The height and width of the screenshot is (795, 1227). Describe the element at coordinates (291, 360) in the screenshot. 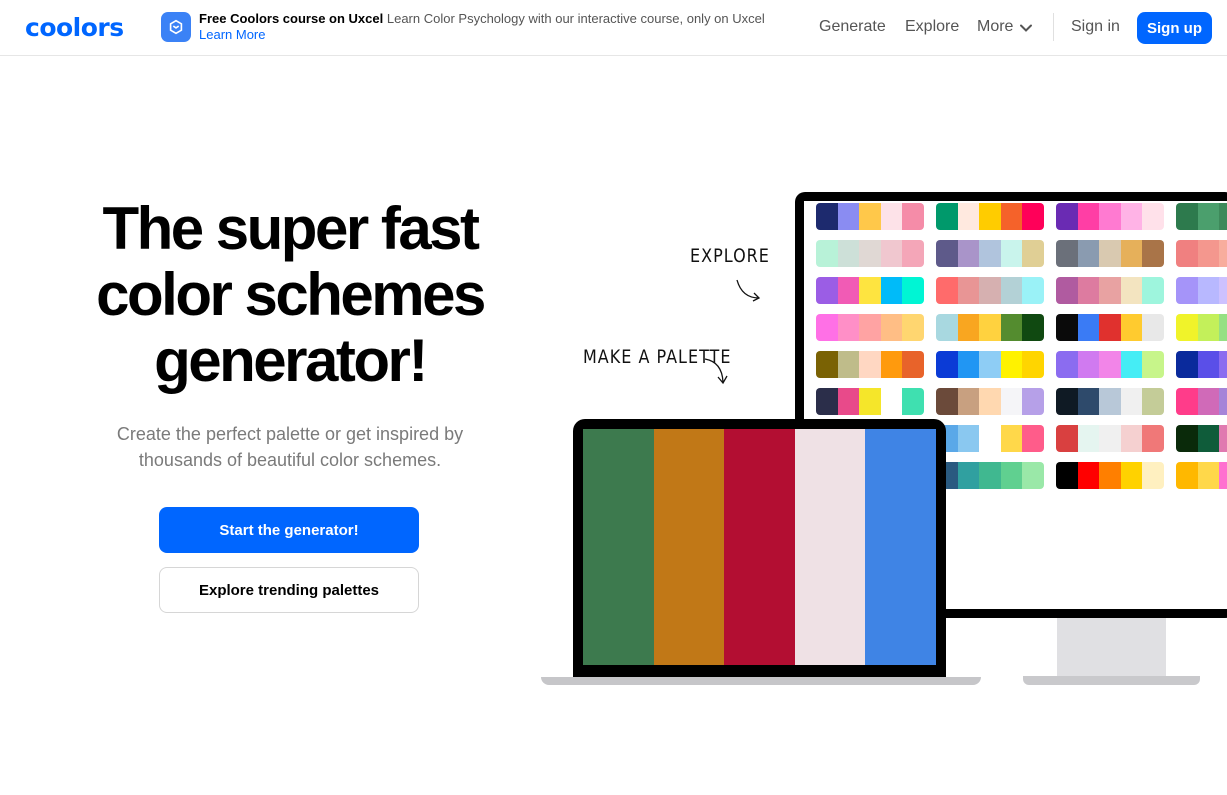

I see `hero-title-line: generator!` at that location.